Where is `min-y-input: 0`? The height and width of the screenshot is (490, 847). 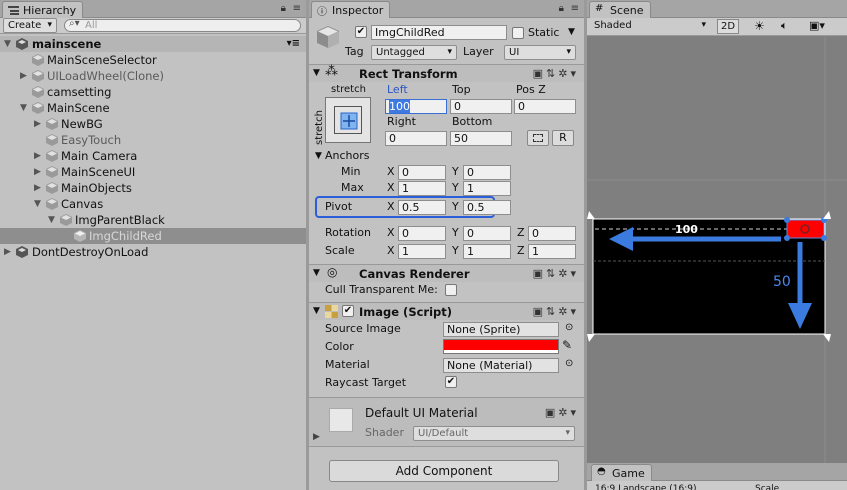
min-y-input: 0 is located at coordinates (487, 172).